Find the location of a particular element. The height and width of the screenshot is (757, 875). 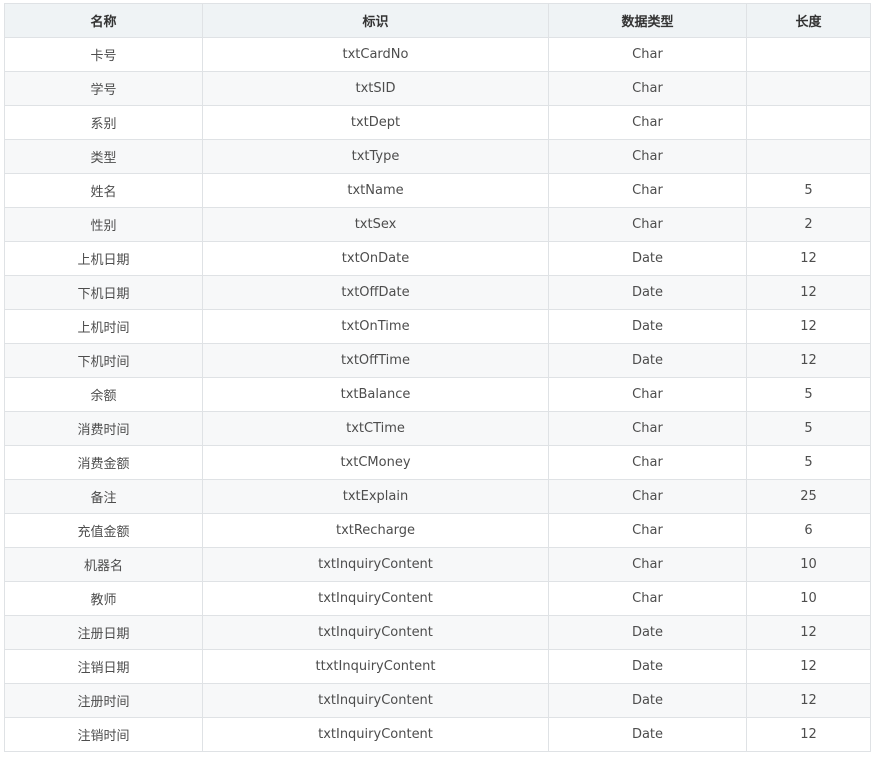

table-row: 上机时间 txtOnTime Date 12 is located at coordinates (437, 326).